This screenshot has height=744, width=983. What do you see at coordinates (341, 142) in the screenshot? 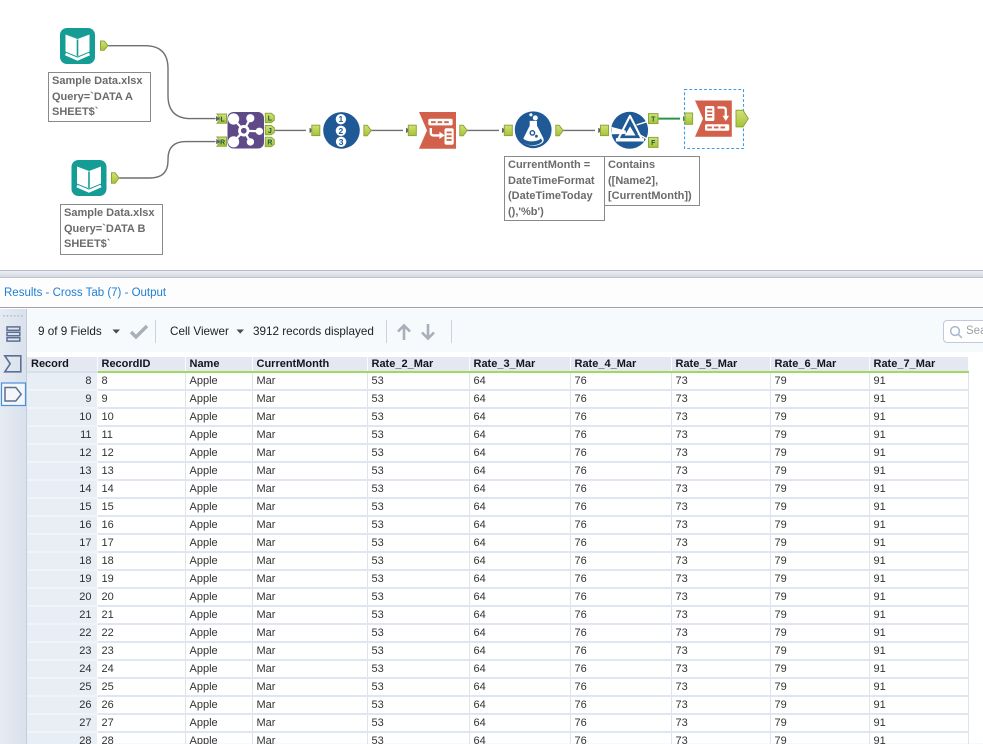
I see `svg-text: 3` at bounding box center [341, 142].